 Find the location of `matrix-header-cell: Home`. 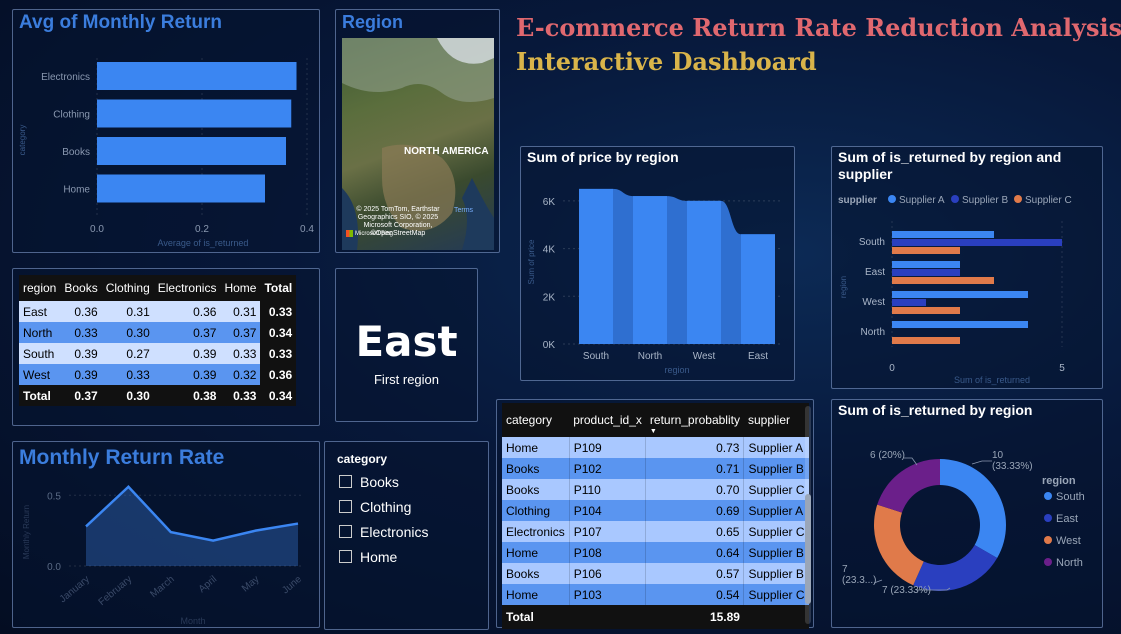

matrix-header-cell: Home is located at coordinates (240, 288).